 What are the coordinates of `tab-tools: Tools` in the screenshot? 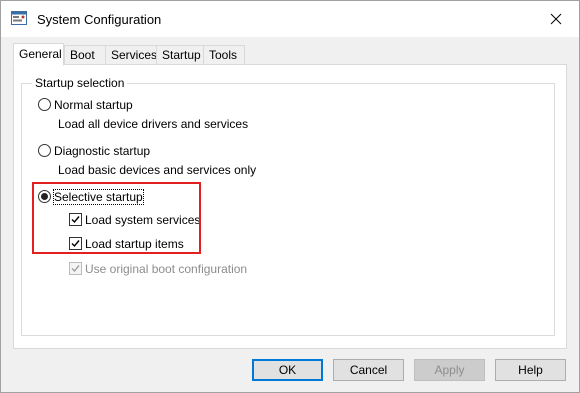 It's located at (224, 55).